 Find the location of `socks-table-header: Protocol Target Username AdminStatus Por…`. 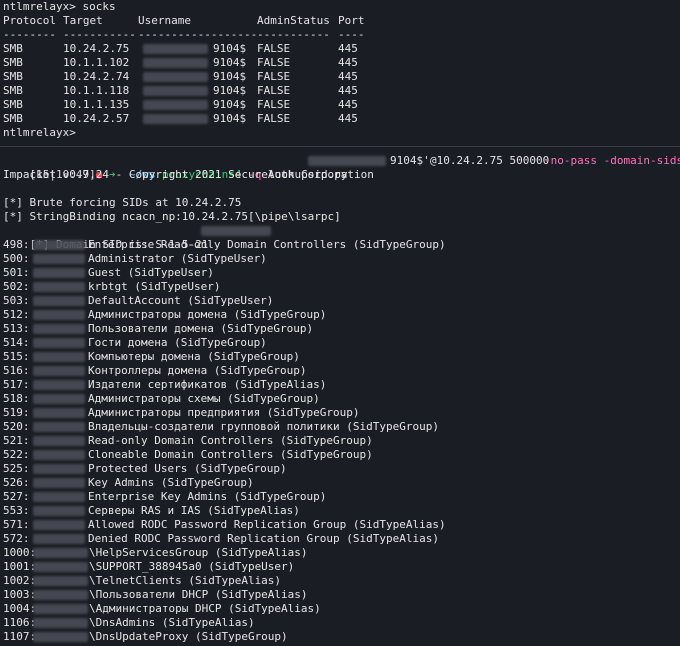

socks-table-header: Protocol Target Username AdminStatus Por… is located at coordinates (338, 21).